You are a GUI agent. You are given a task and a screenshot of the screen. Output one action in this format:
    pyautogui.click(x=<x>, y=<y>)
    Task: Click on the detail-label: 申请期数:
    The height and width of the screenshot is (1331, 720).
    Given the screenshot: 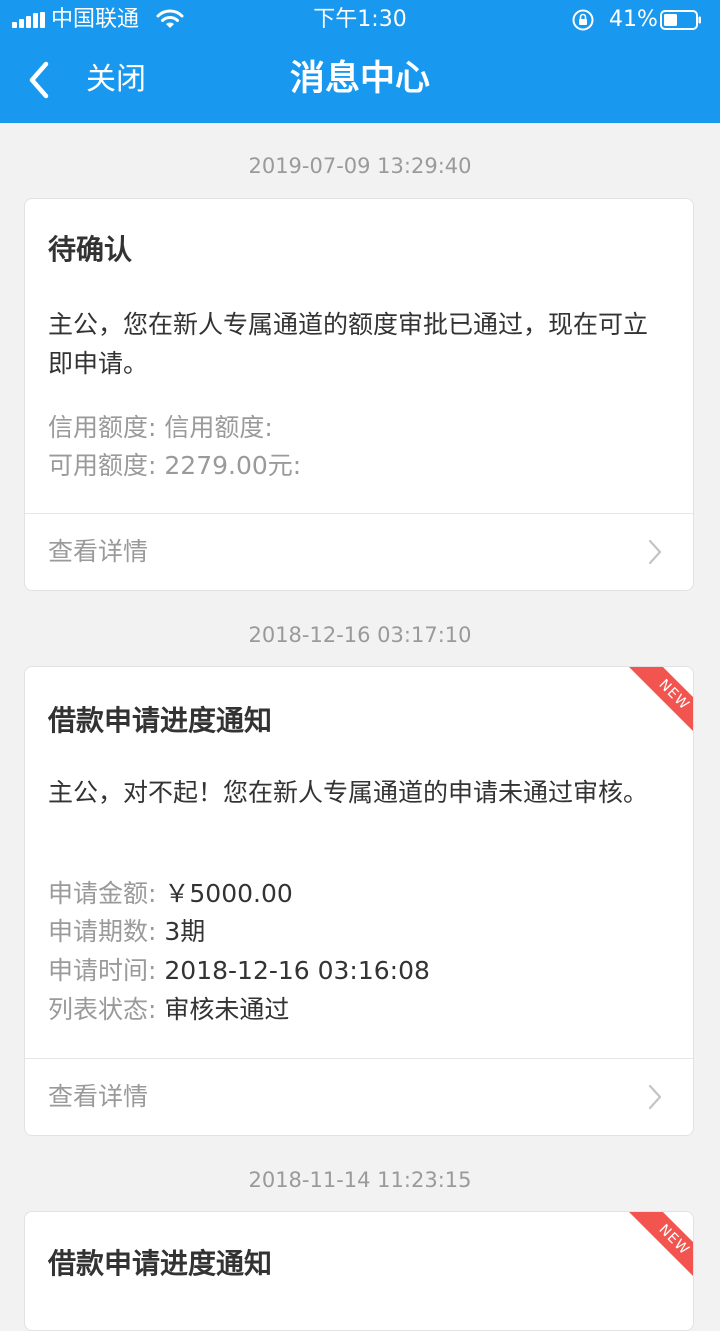 What is the action you would take?
    pyautogui.click(x=102, y=931)
    